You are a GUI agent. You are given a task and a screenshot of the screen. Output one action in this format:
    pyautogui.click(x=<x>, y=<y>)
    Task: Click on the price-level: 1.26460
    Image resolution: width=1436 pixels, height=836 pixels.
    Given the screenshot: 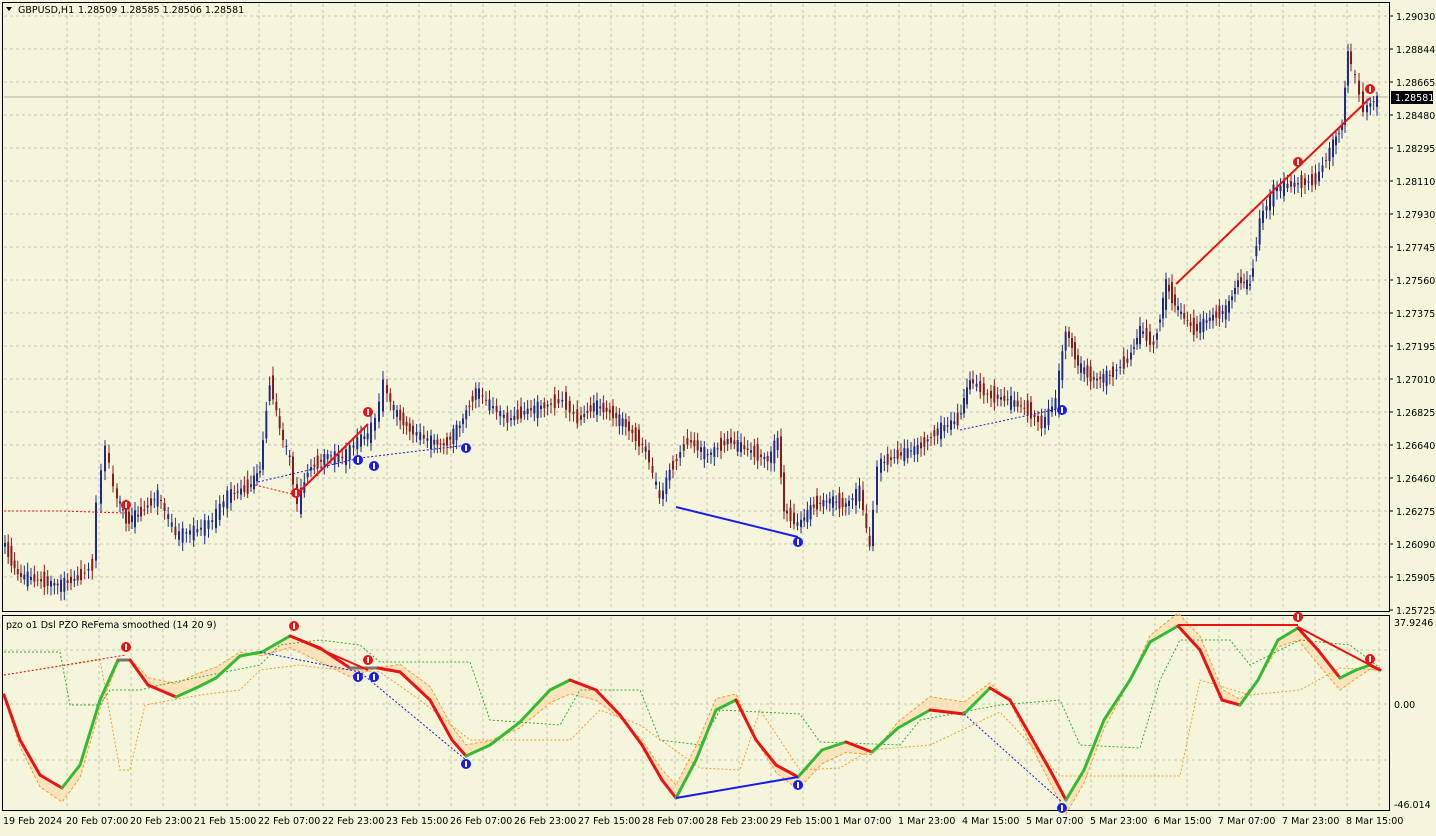 What is the action you would take?
    pyautogui.click(x=1415, y=479)
    